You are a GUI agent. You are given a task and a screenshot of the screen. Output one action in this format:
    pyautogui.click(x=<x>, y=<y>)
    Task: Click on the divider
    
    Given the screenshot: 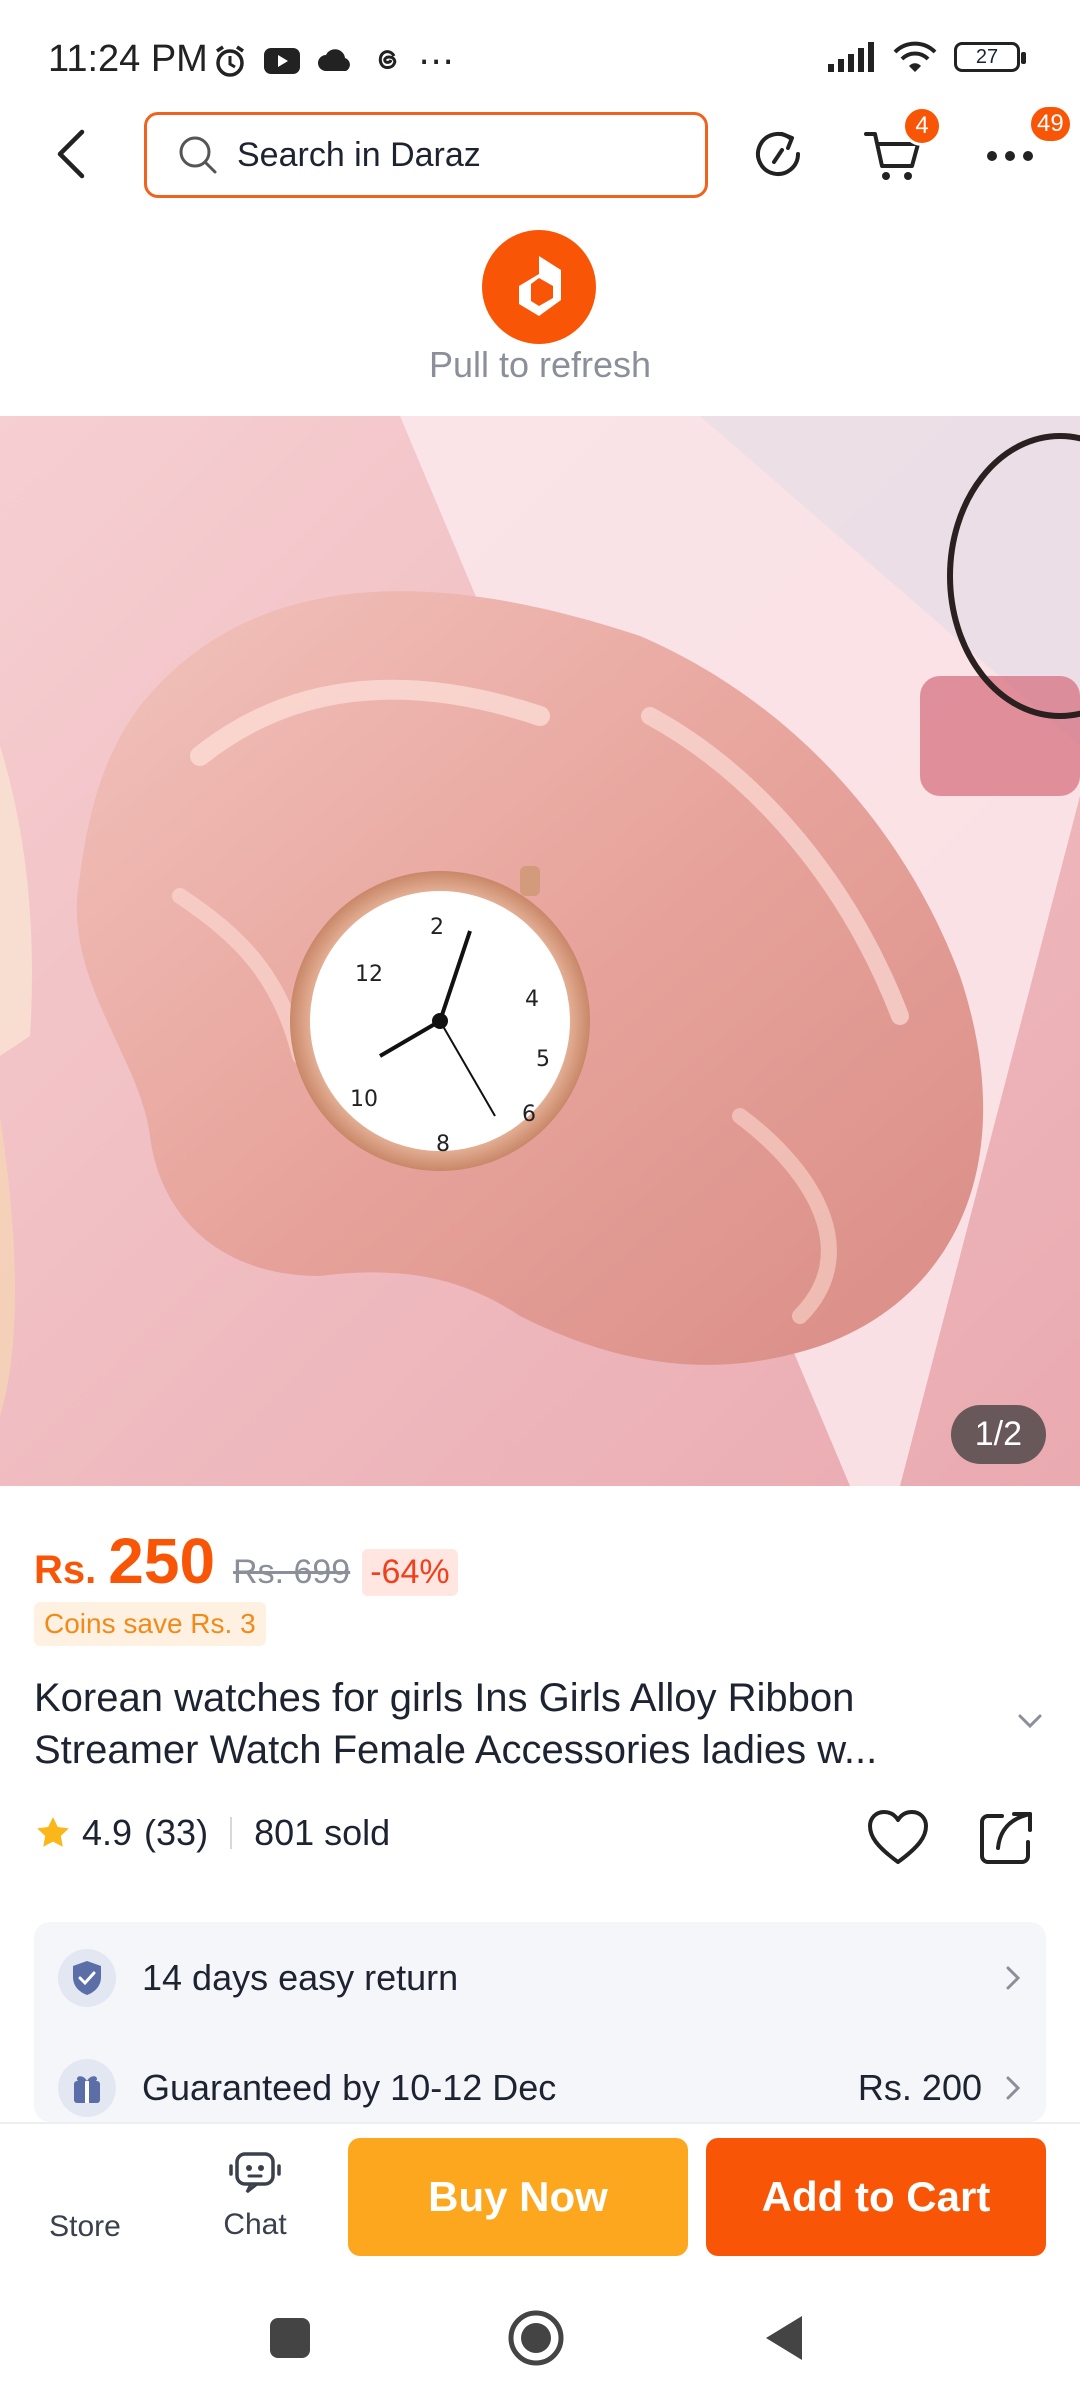 What is the action you would take?
    pyautogui.click(x=231, y=1833)
    